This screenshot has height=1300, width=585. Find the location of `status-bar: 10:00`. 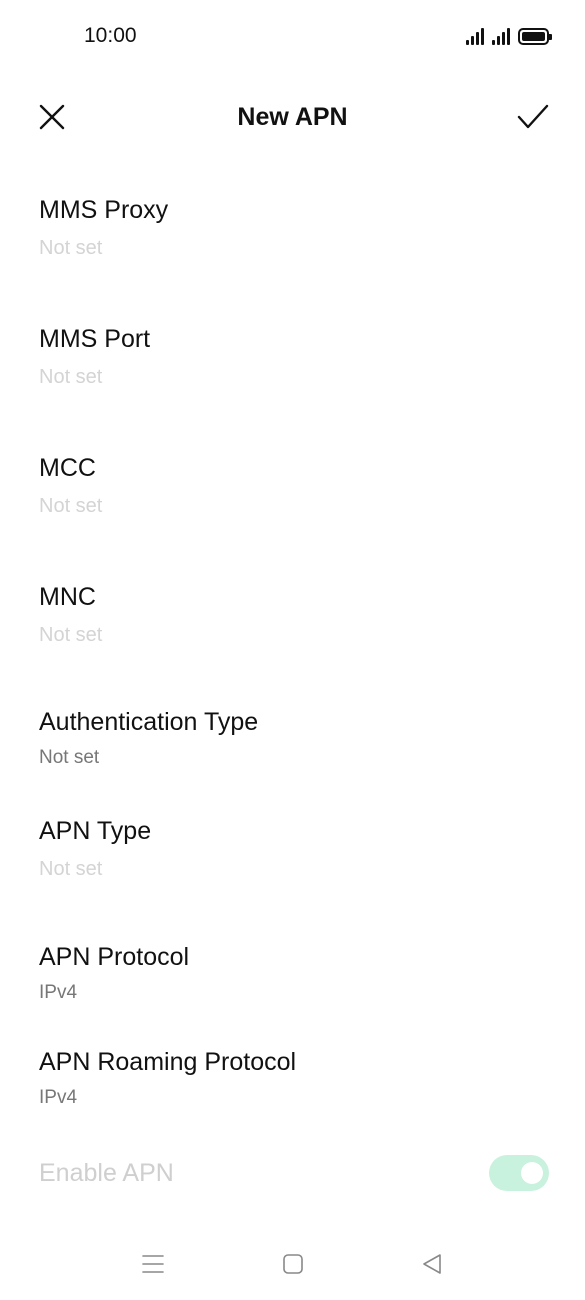

status-bar: 10:00 is located at coordinates (292, 37).